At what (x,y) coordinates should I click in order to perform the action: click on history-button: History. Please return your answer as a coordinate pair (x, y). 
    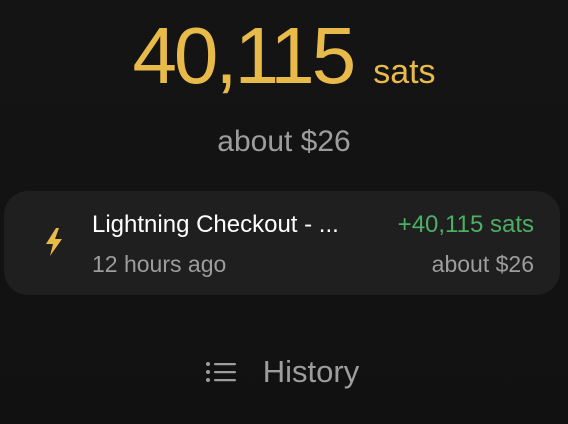
    Looking at the image, I should click on (284, 372).